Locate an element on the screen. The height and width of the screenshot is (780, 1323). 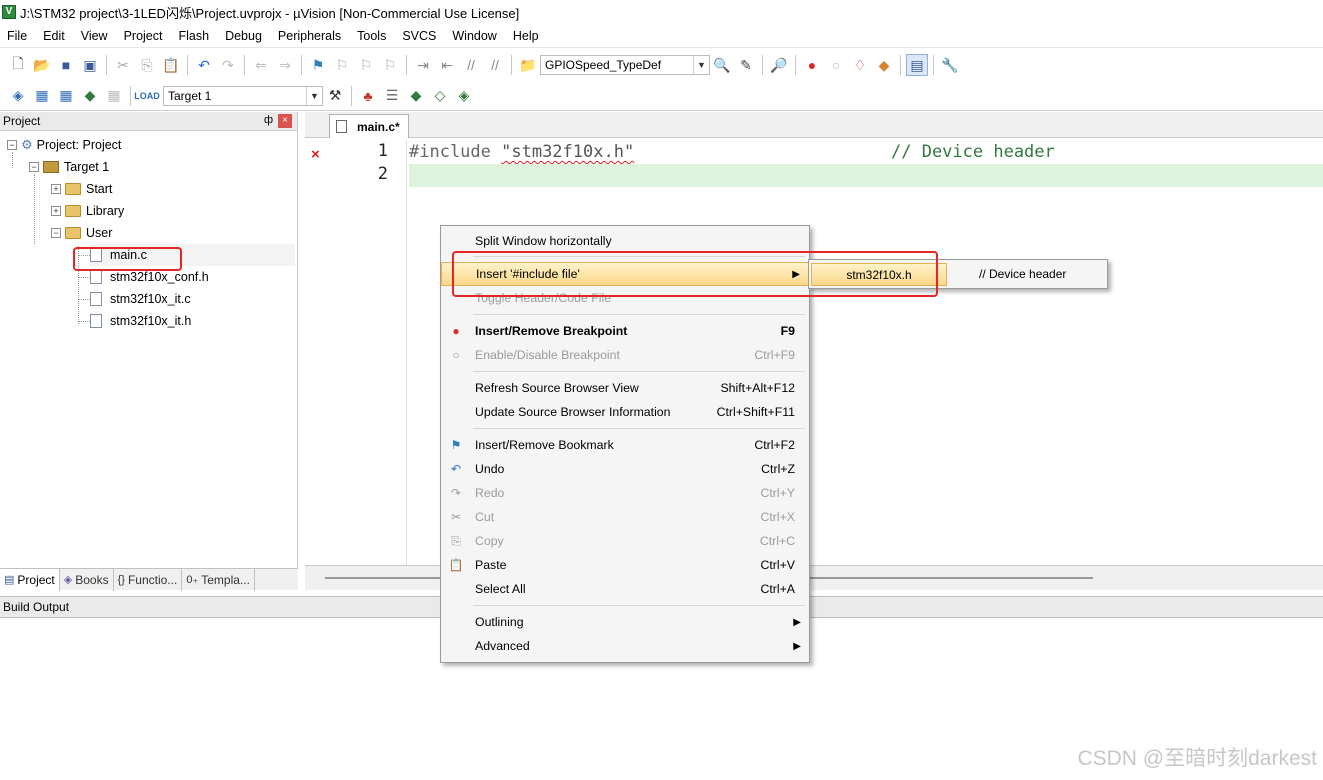
nav-forward-icon: ⇒ is located at coordinates (285, 65).